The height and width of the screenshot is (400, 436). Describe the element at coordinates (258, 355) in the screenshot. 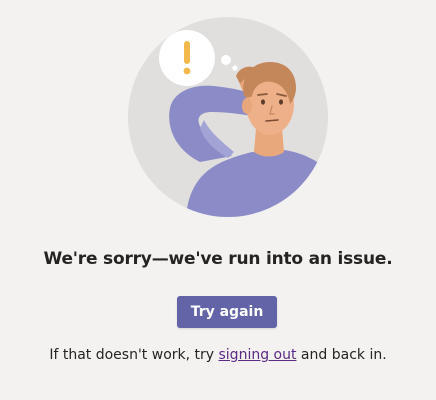

I see `sign-out-link: signing out` at that location.